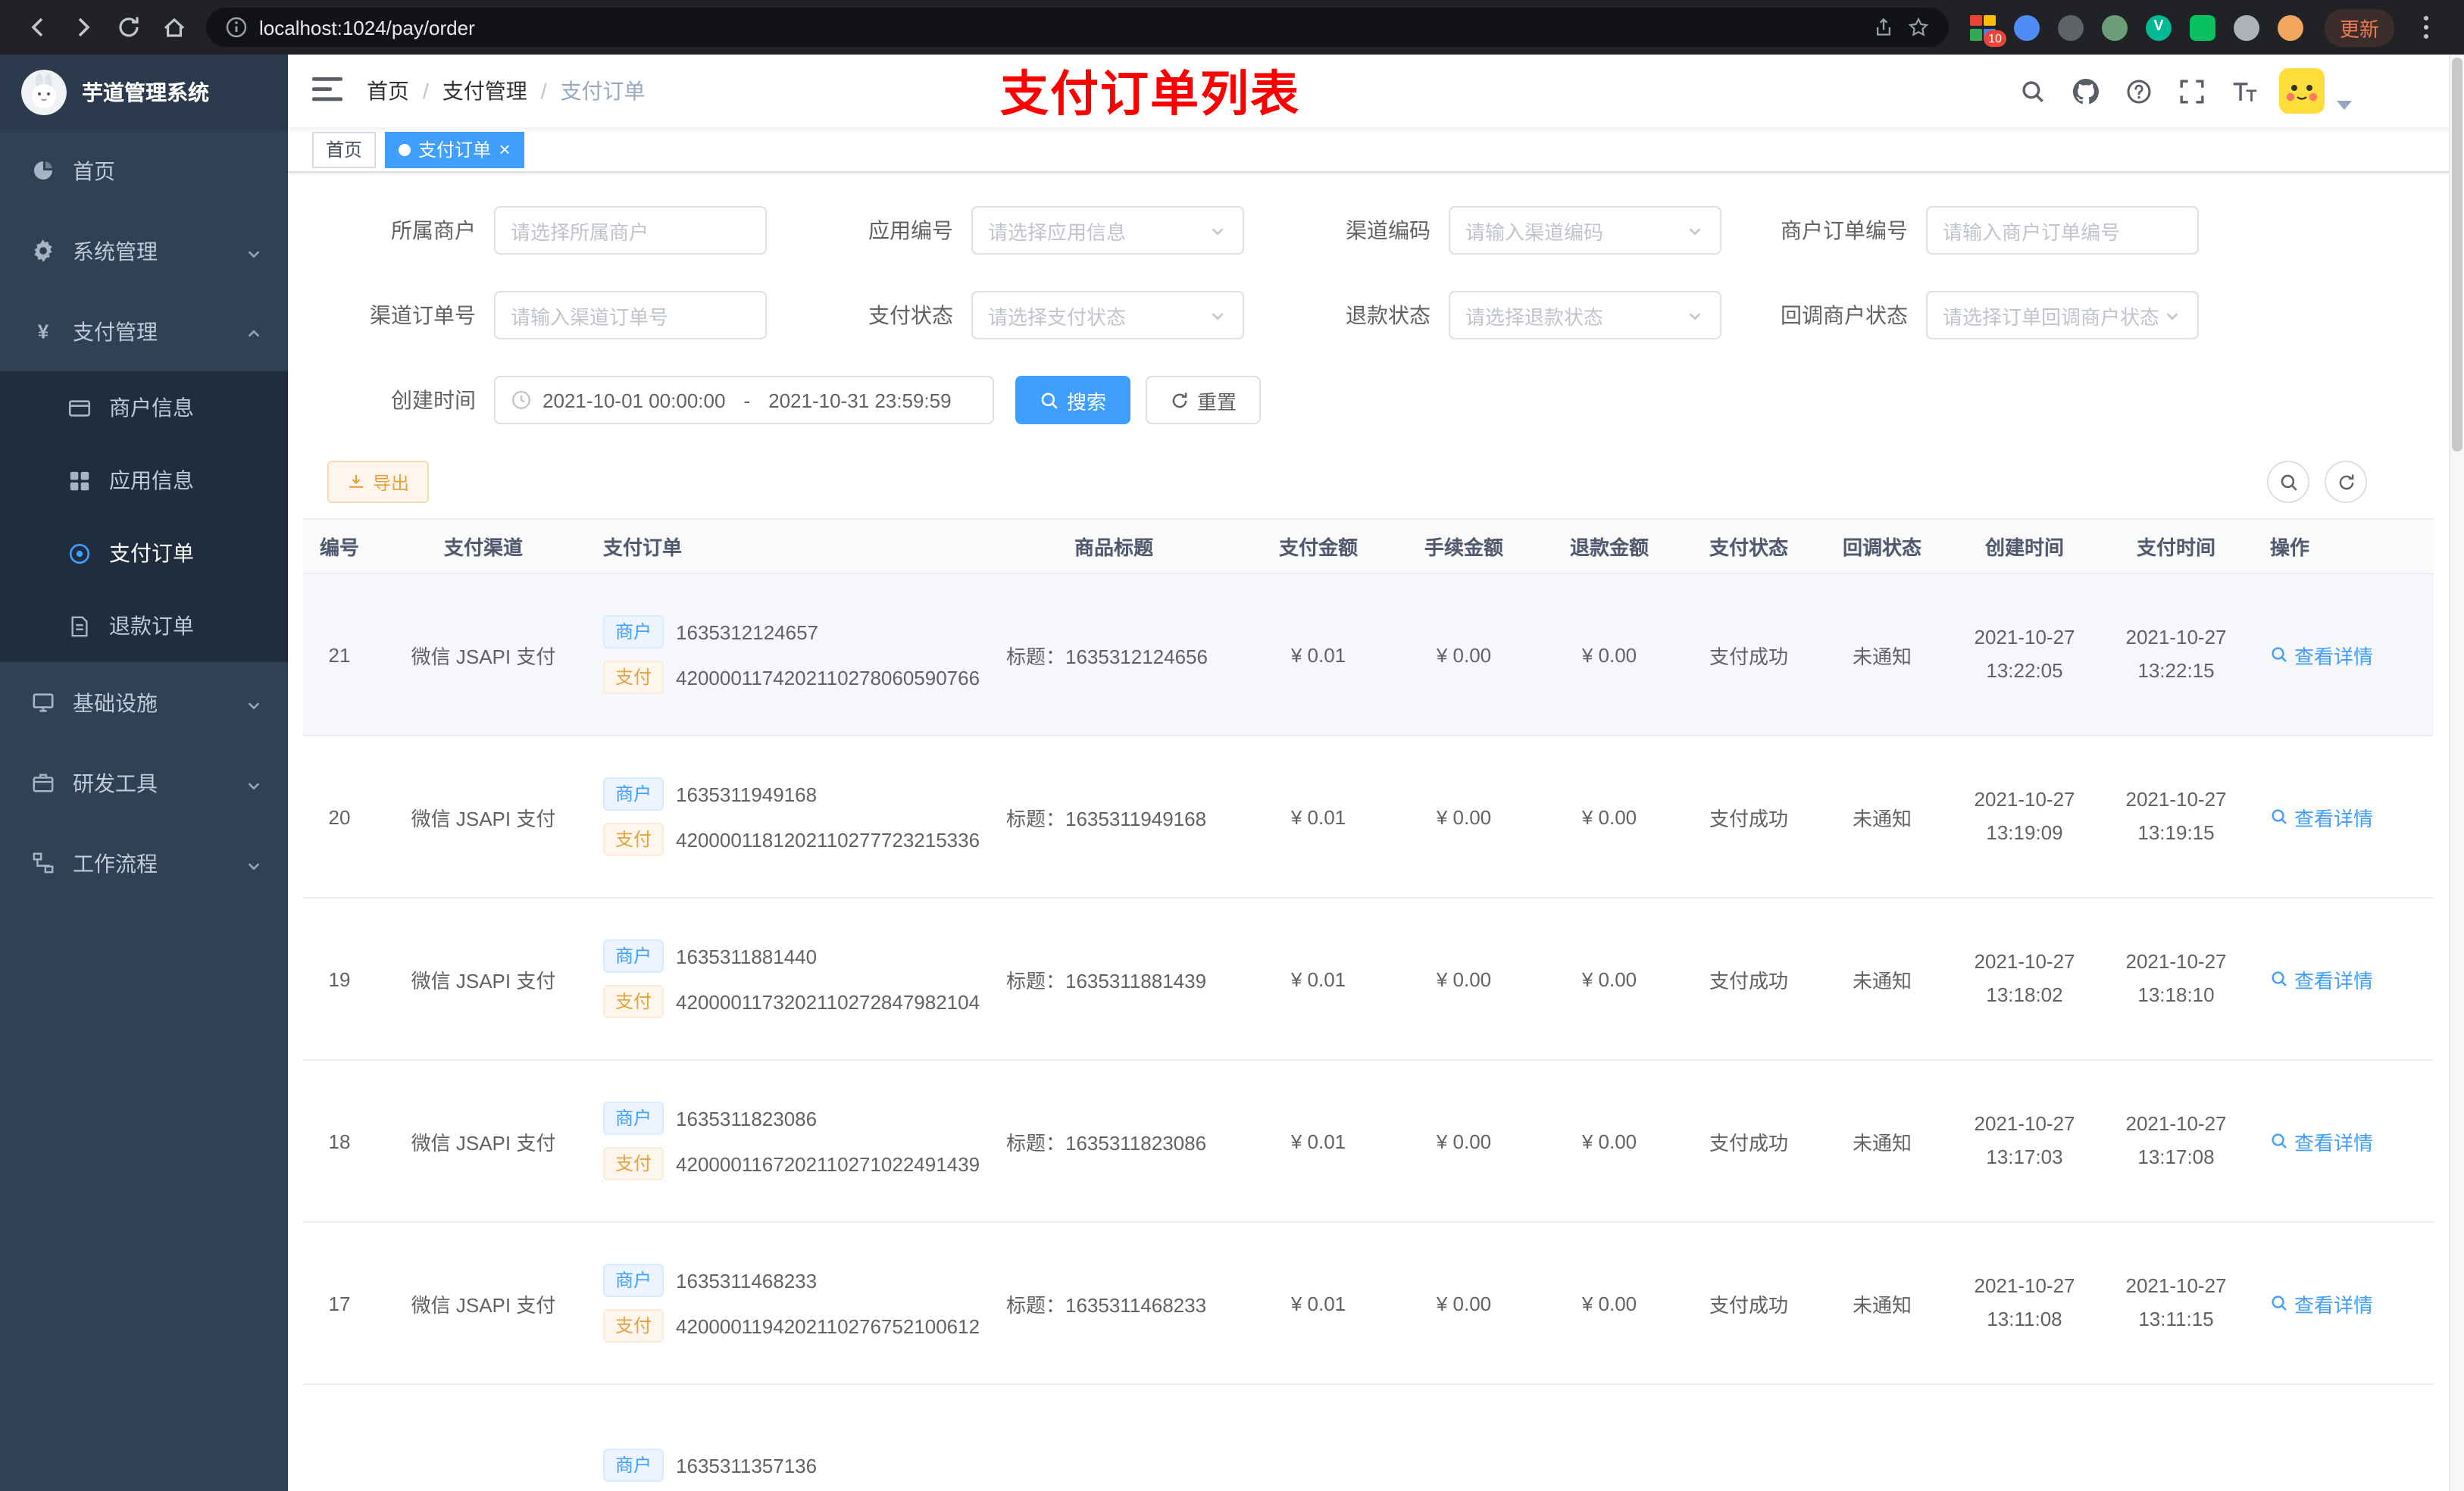 This screenshot has height=1491, width=2464. What do you see at coordinates (235, 27) in the screenshot?
I see `site-info-icon` at bounding box center [235, 27].